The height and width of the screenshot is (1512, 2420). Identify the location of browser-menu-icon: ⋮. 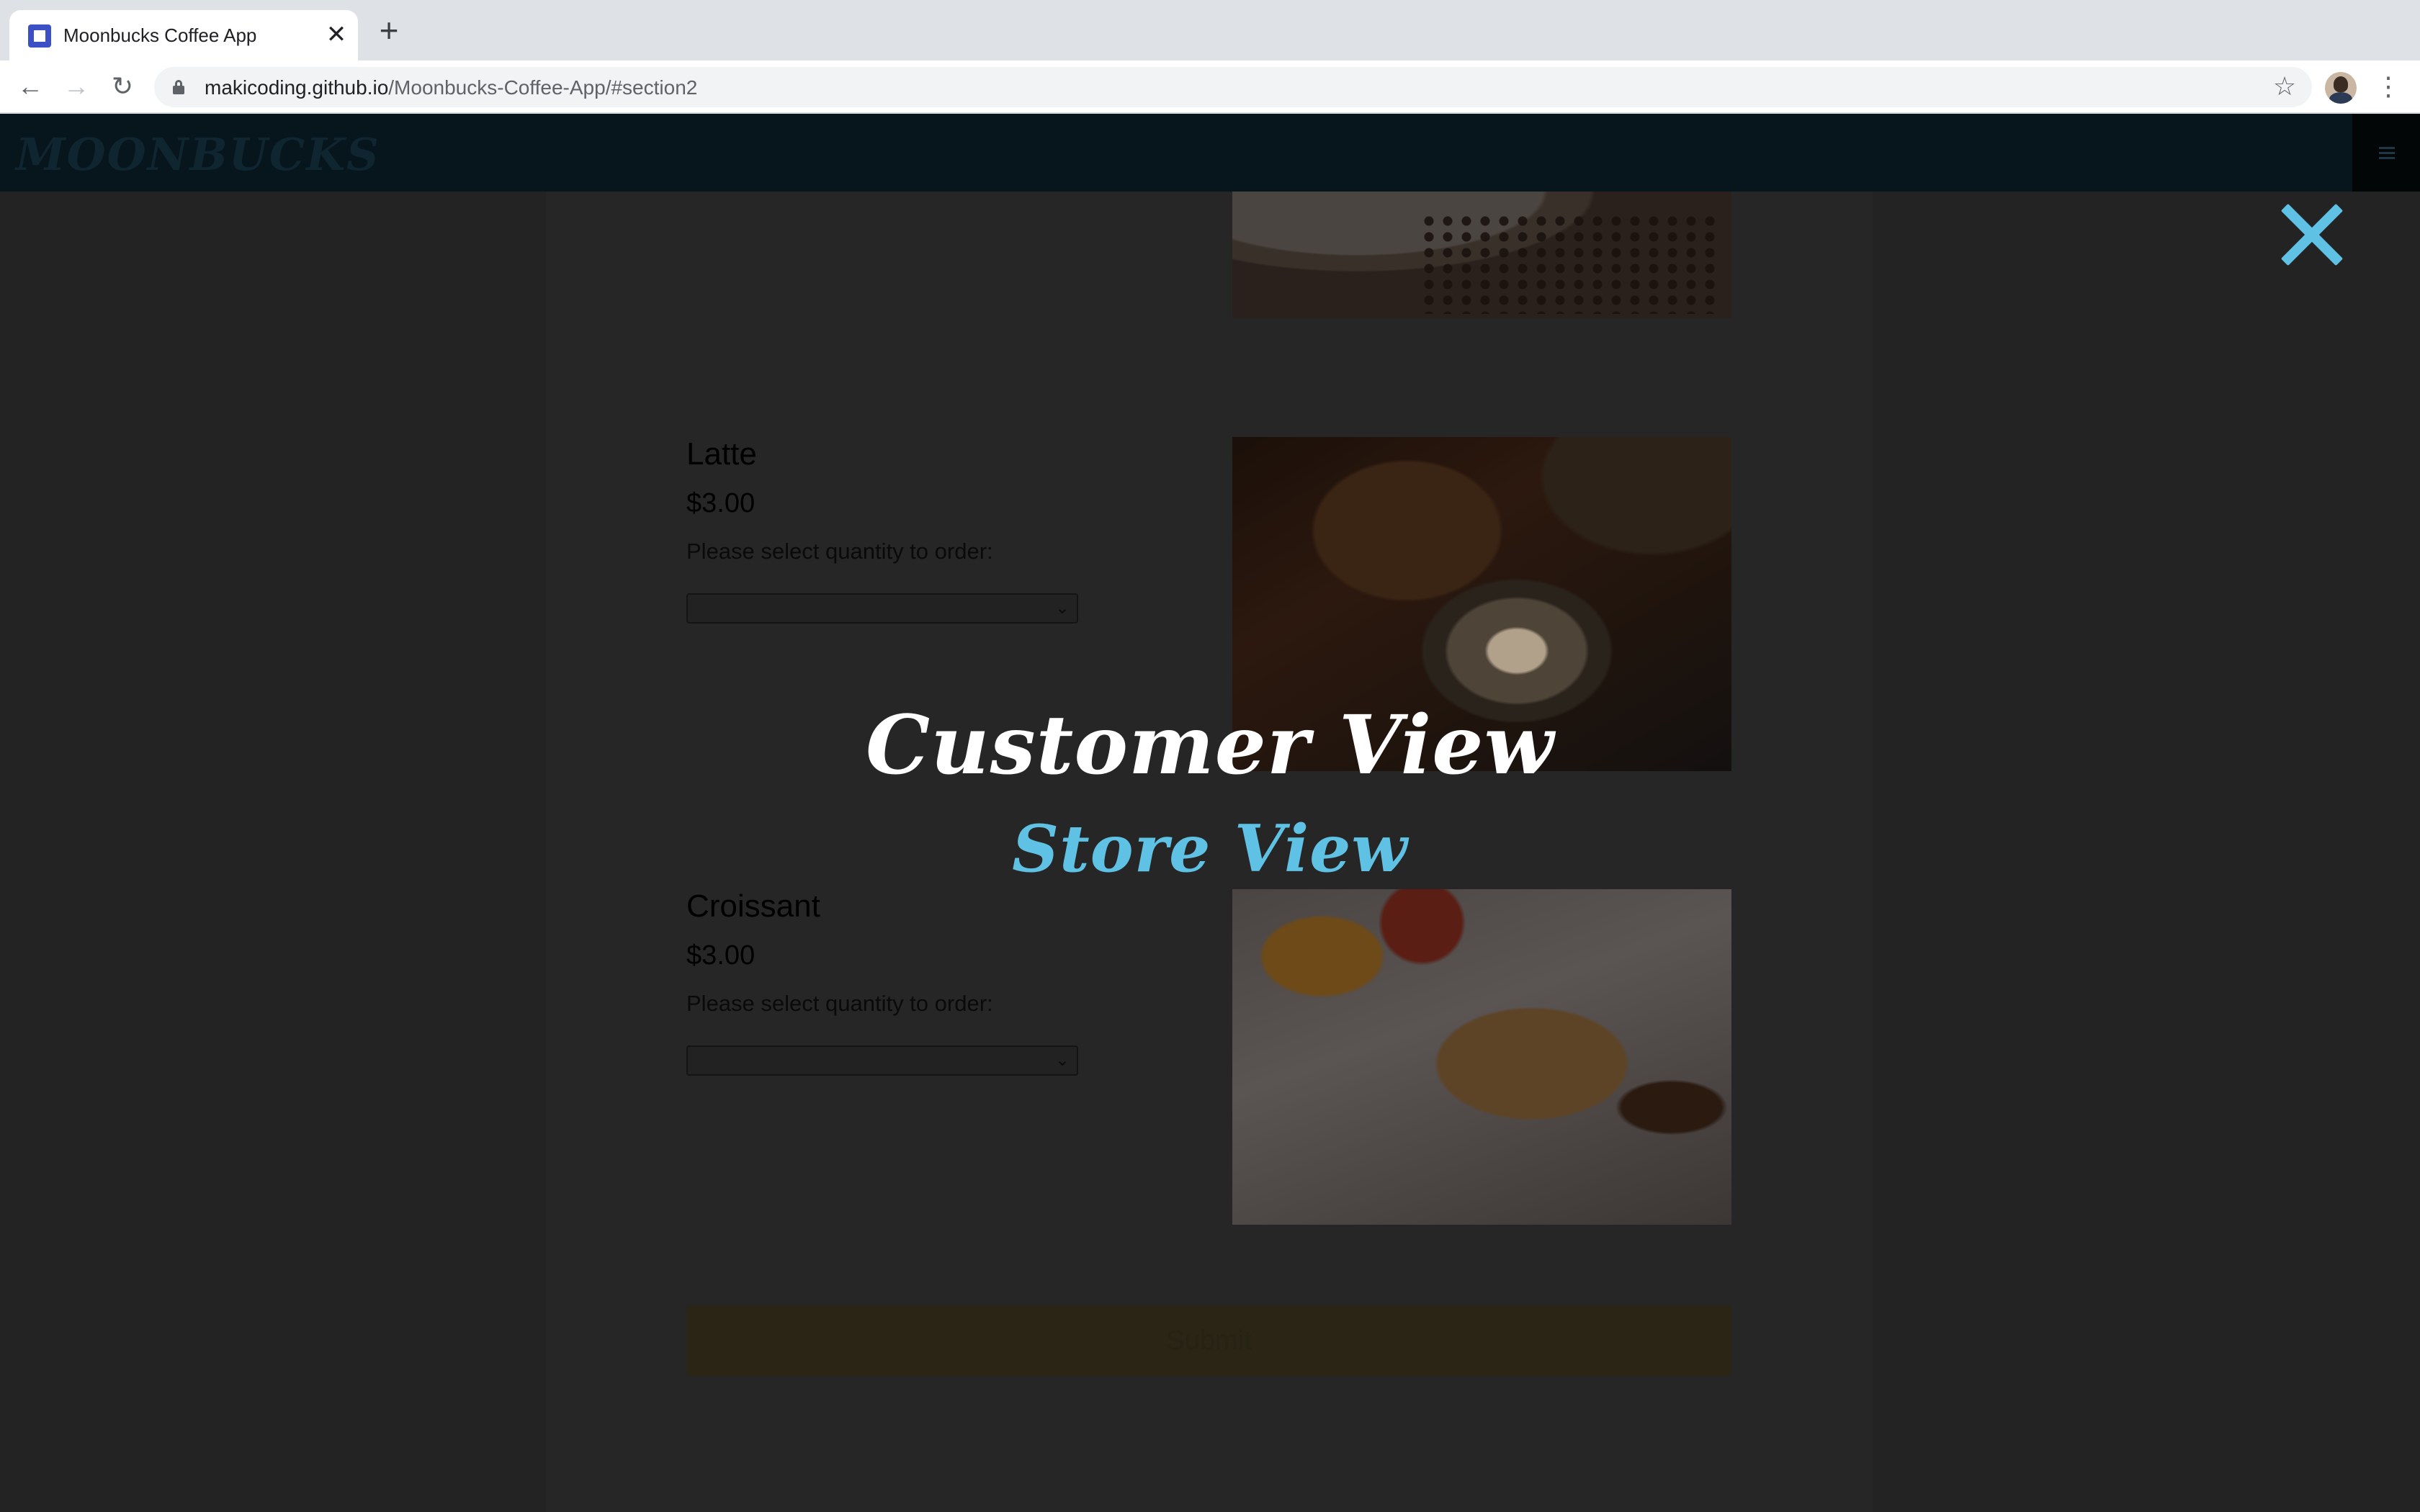
(2388, 86).